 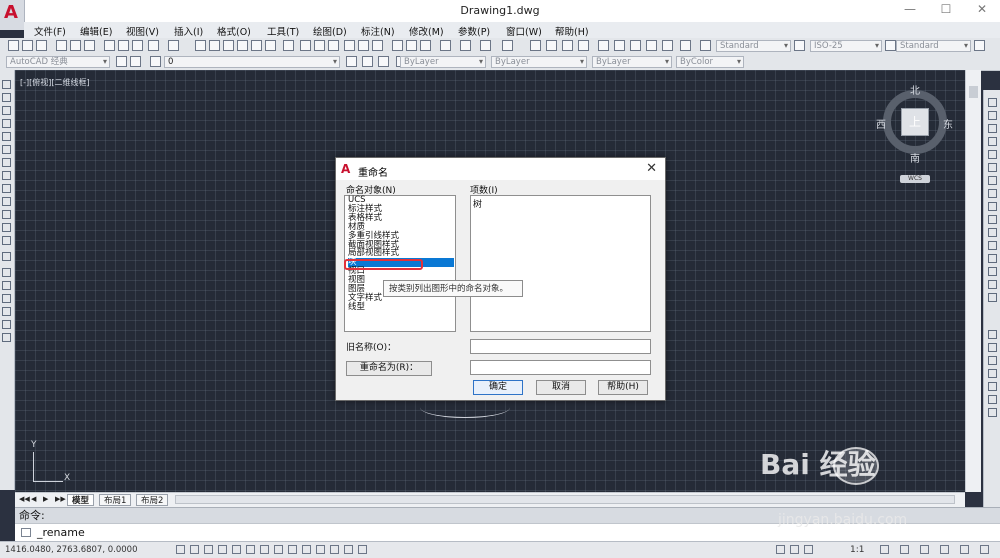 I want to click on lineweight-icon, so click(x=320, y=549).